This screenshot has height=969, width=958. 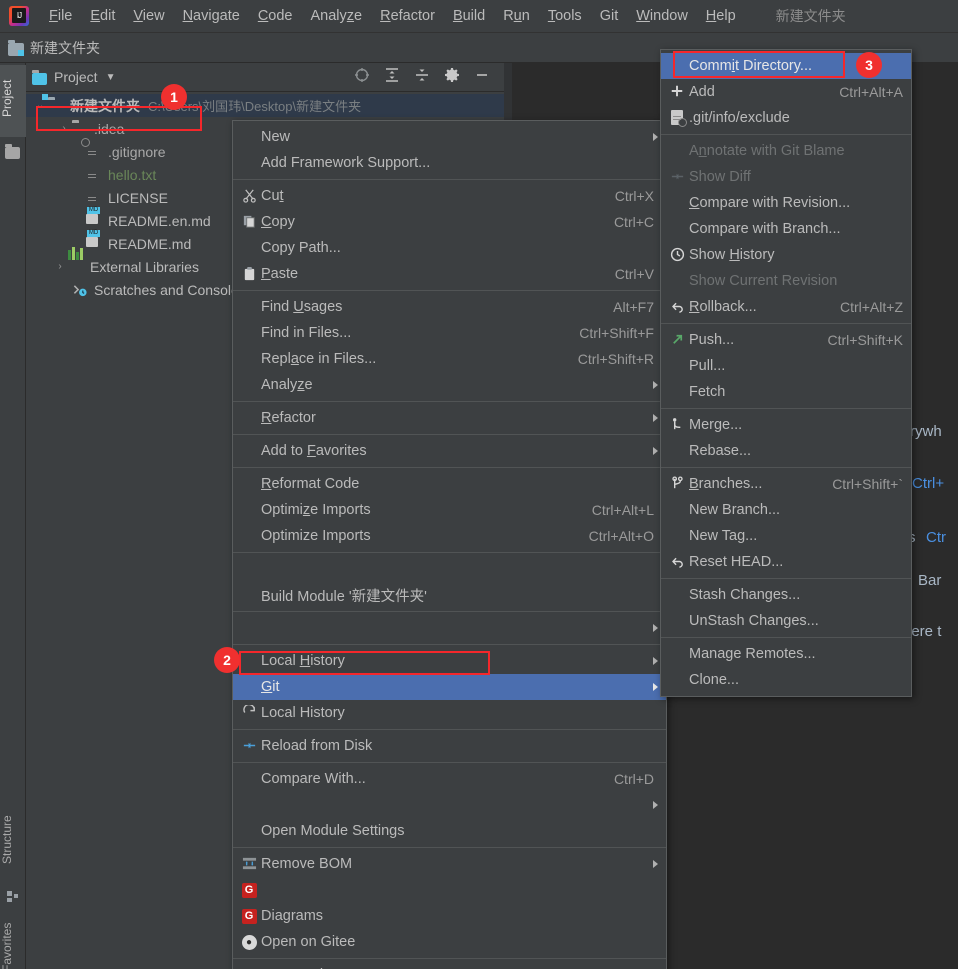 What do you see at coordinates (677, 340) in the screenshot?
I see `push-icon` at bounding box center [677, 340].